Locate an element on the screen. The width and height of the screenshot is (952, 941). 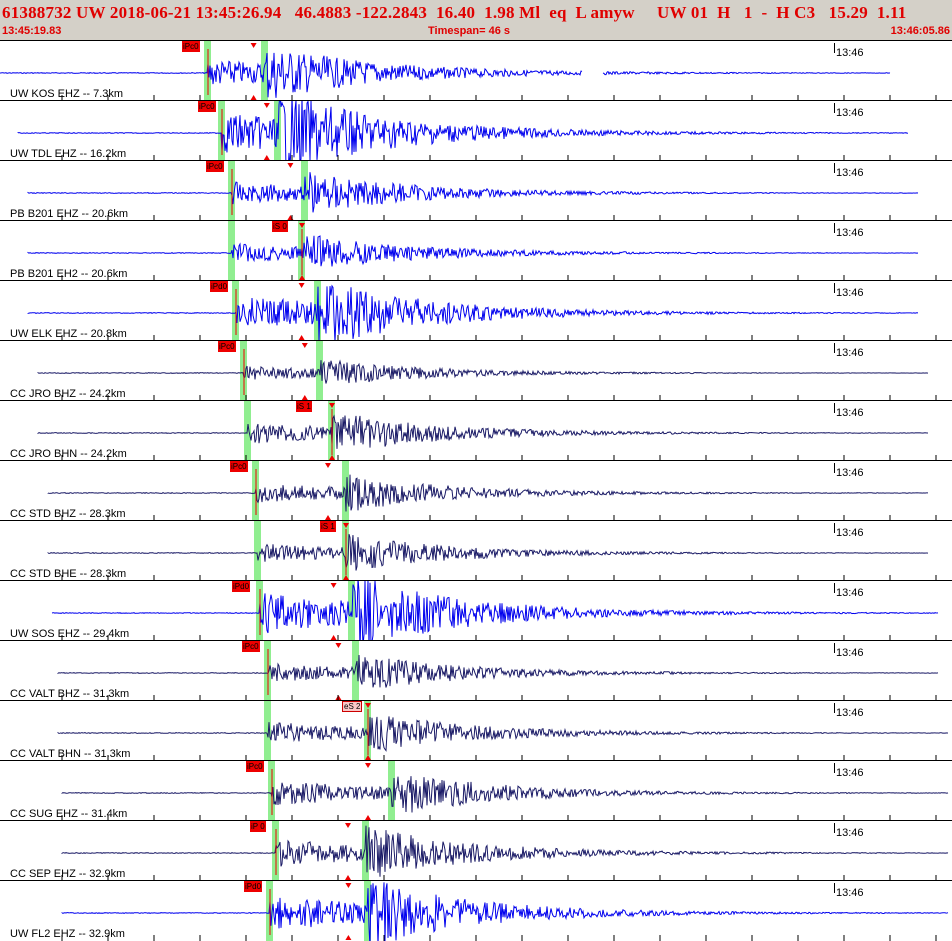
station-label: UW KOS EHZ -- 7.3km is located at coordinates (67, 94).